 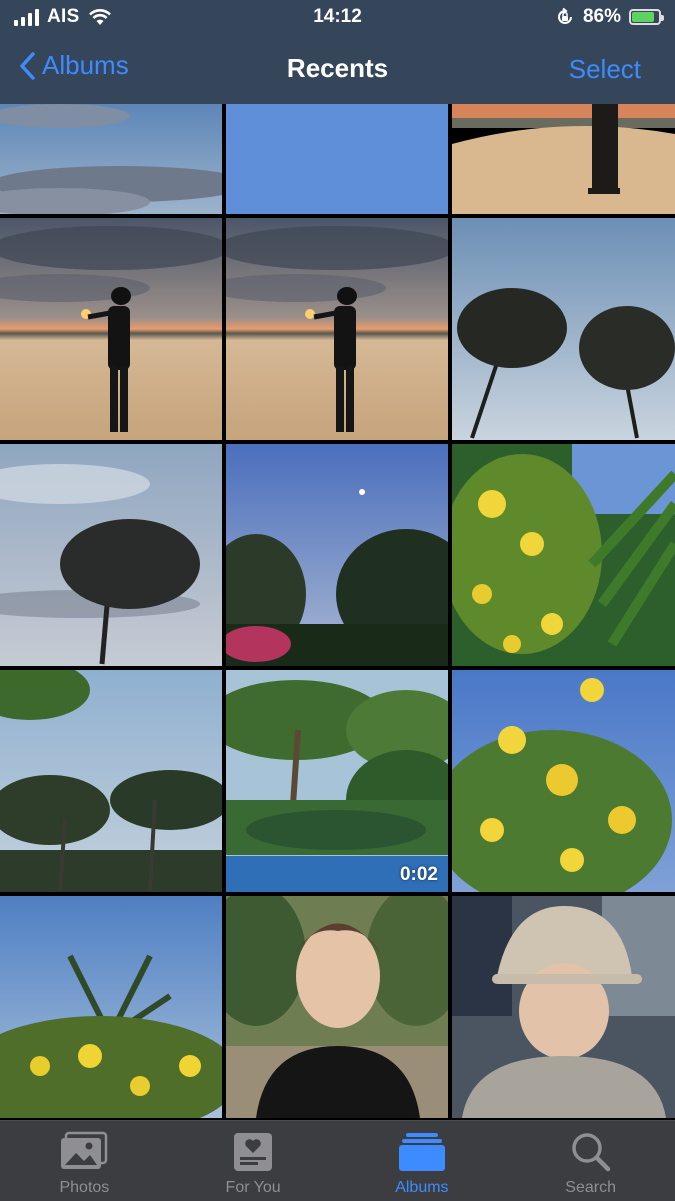 What do you see at coordinates (337, 781) in the screenshot?
I see `video-thumbnail: 0:02` at bounding box center [337, 781].